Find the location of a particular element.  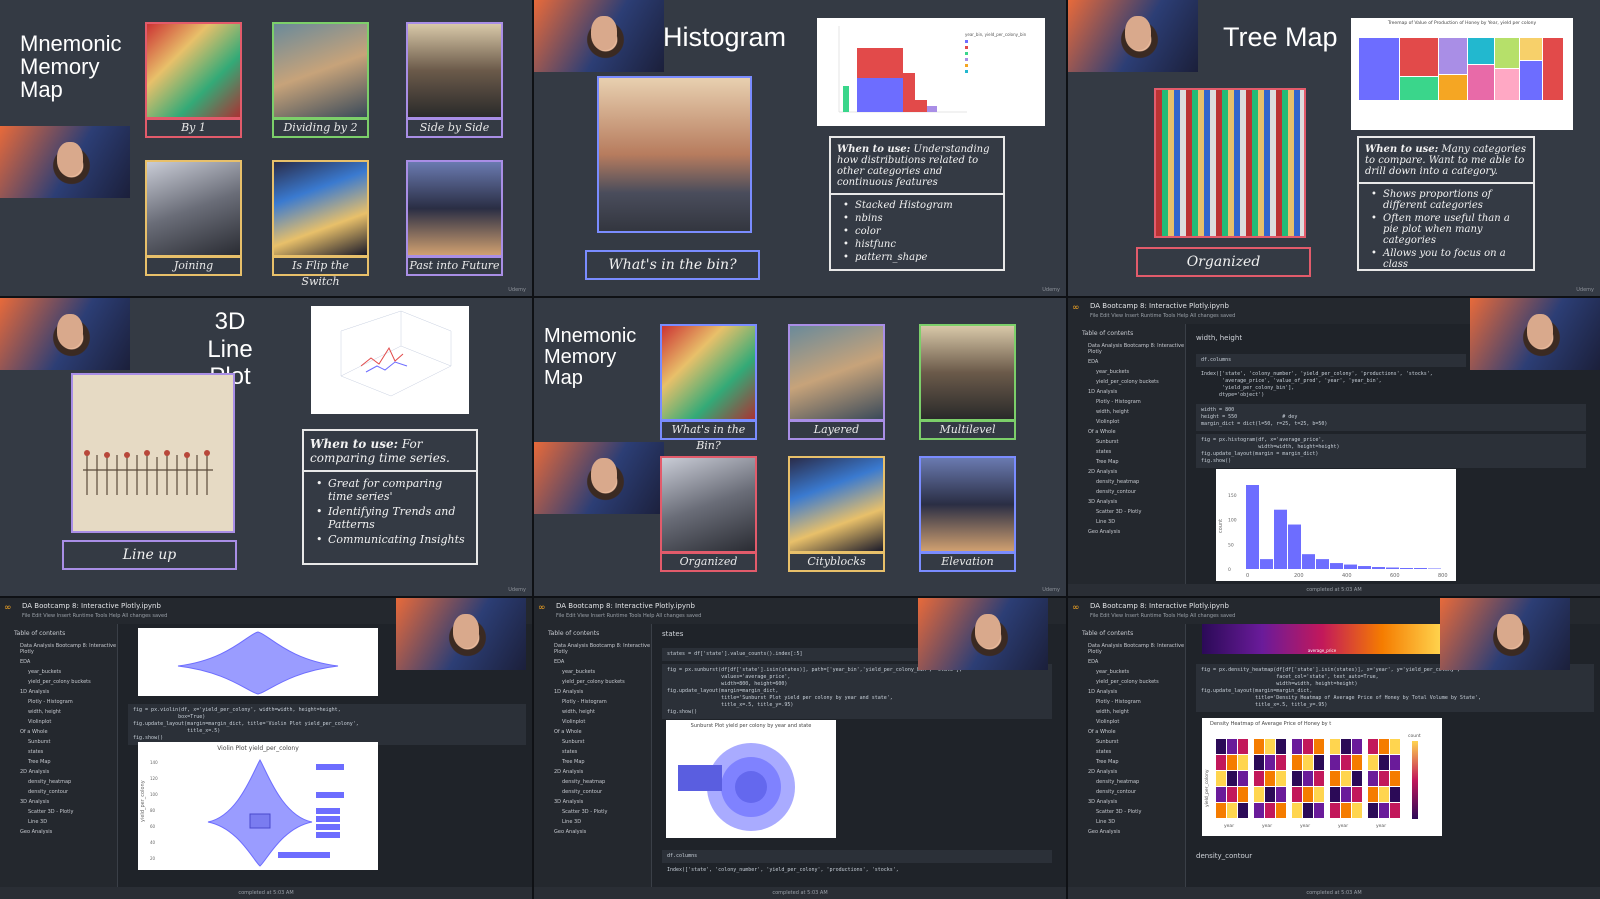

caption-whats-in-bin: What's in the bin? is located at coordinates (672, 265).